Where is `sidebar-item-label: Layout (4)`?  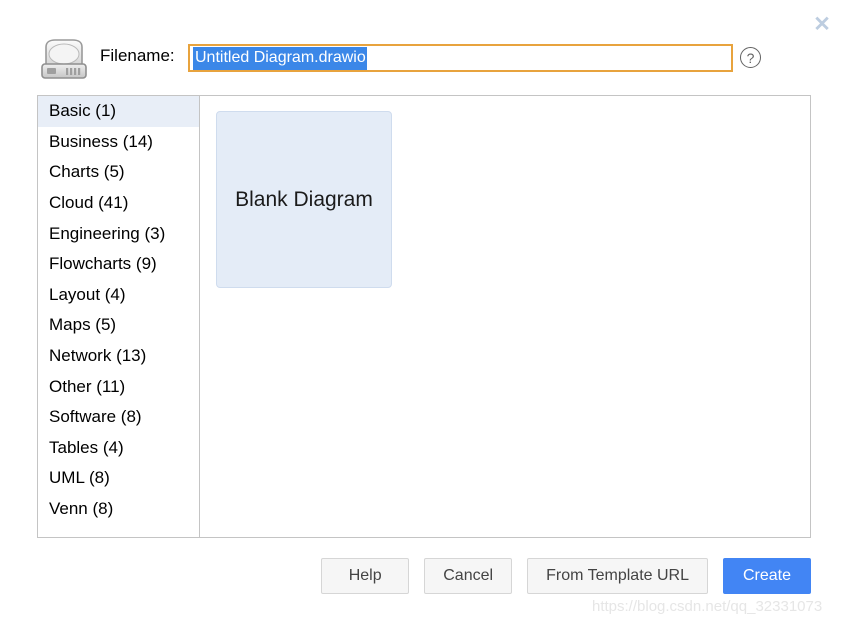 sidebar-item-label: Layout (4) is located at coordinates (87, 294).